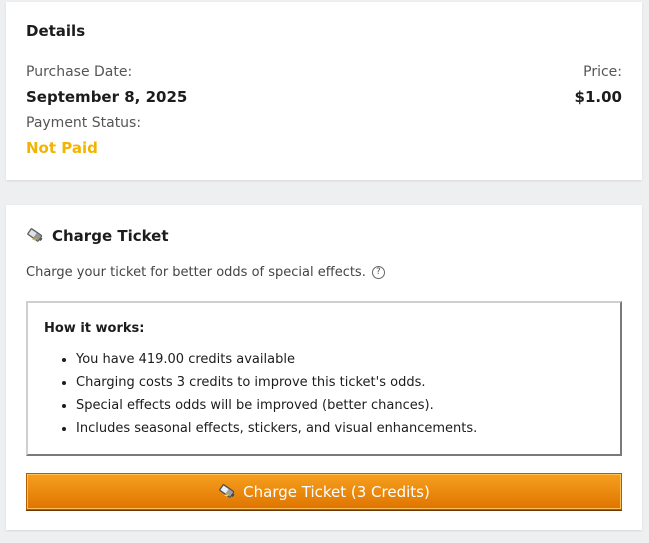  Describe the element at coordinates (62, 148) in the screenshot. I see `payment-status-value: Not Paid` at that location.